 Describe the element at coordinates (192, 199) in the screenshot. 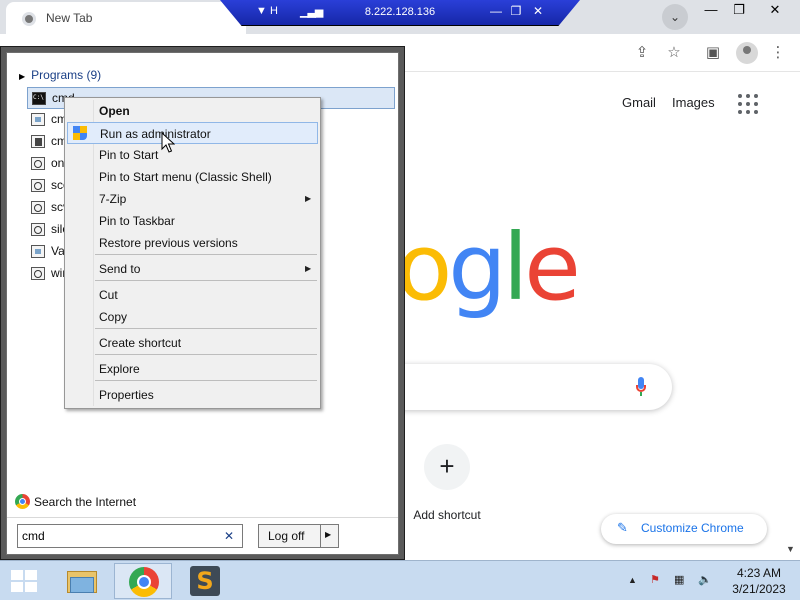

I see `menu-item-7-zip: 7-Zip ▶` at that location.